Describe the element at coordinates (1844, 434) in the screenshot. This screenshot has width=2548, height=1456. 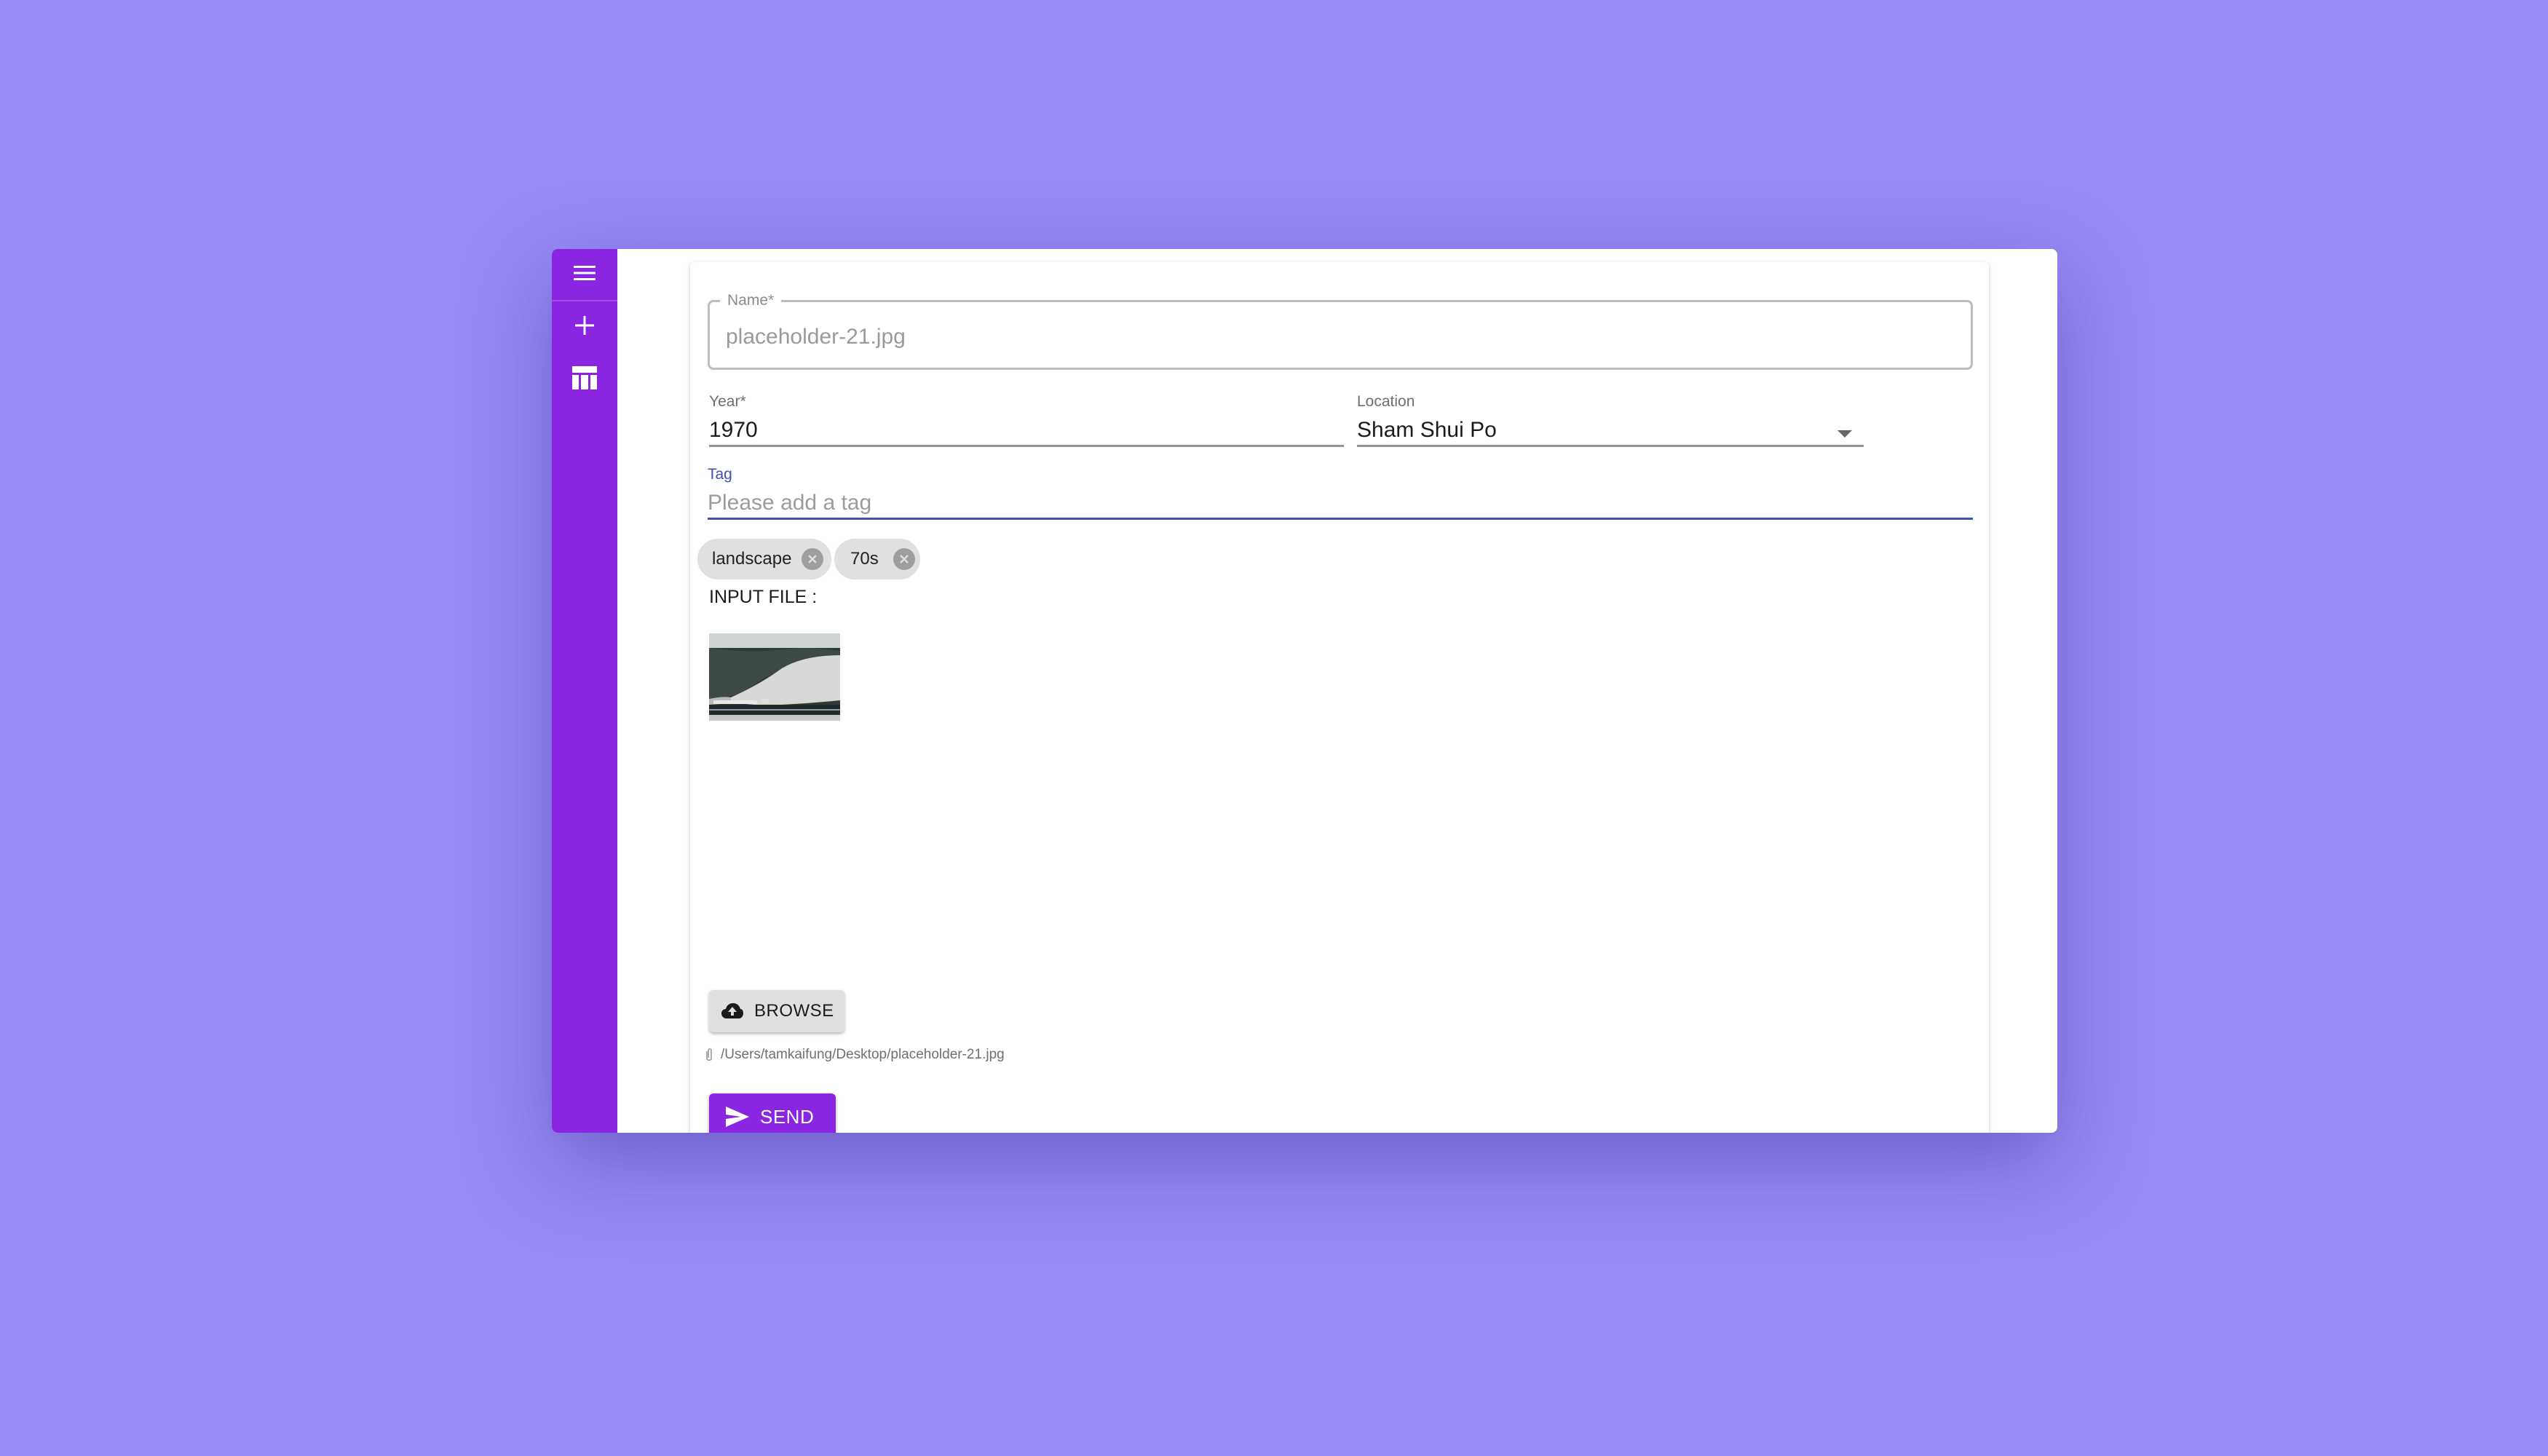
I see `chevron-down-icon` at that location.